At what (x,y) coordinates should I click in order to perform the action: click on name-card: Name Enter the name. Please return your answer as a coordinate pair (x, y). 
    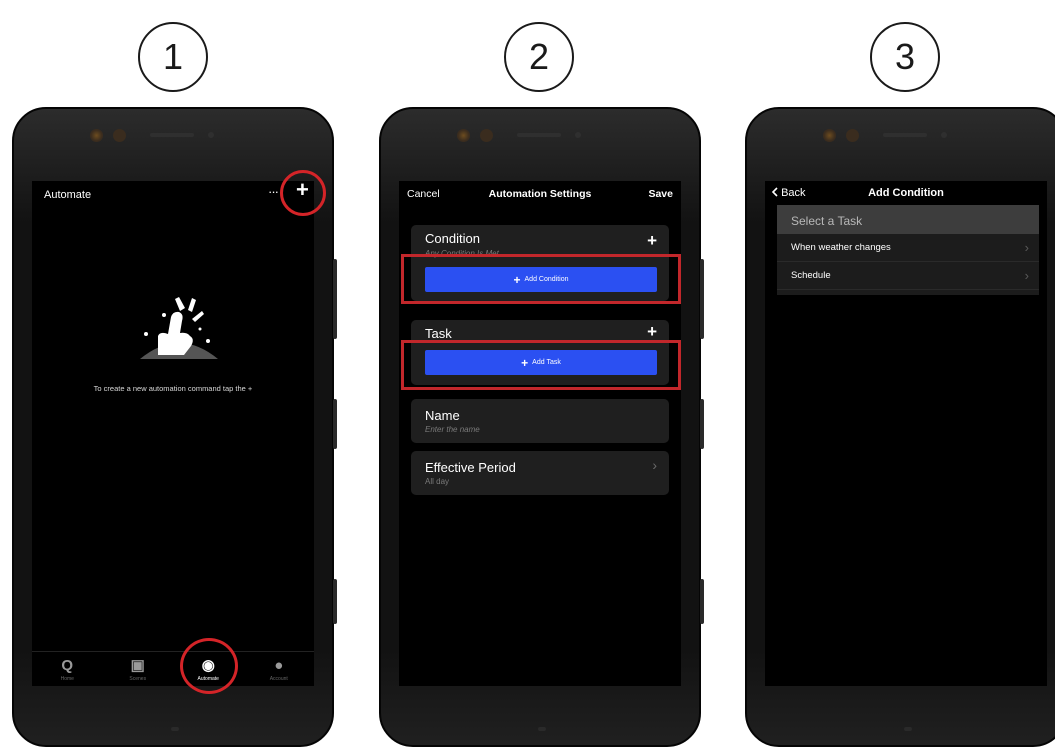
    Looking at the image, I should click on (540, 421).